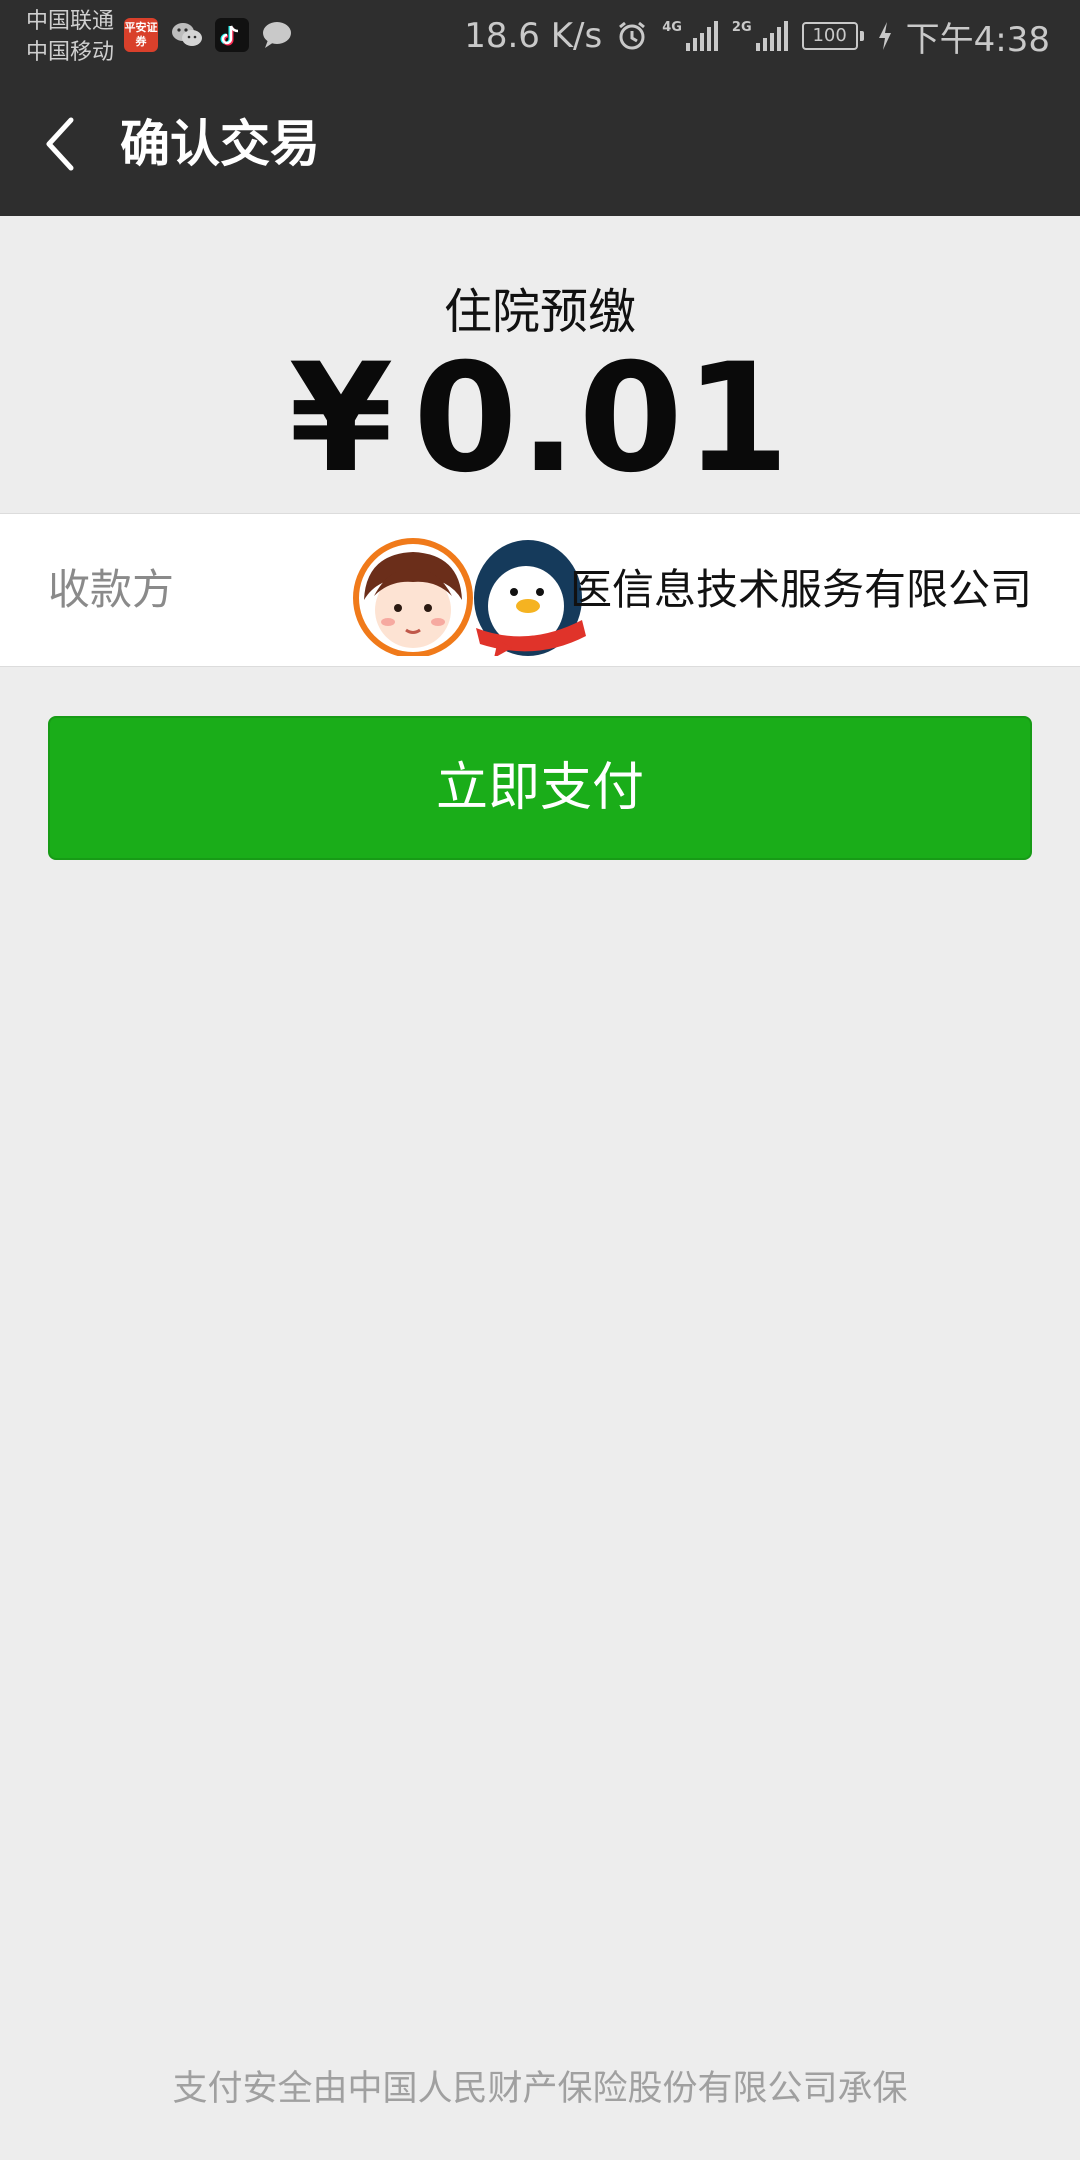 The image size is (1080, 2160). What do you see at coordinates (232, 35) in the screenshot?
I see `tiktok-icon` at bounding box center [232, 35].